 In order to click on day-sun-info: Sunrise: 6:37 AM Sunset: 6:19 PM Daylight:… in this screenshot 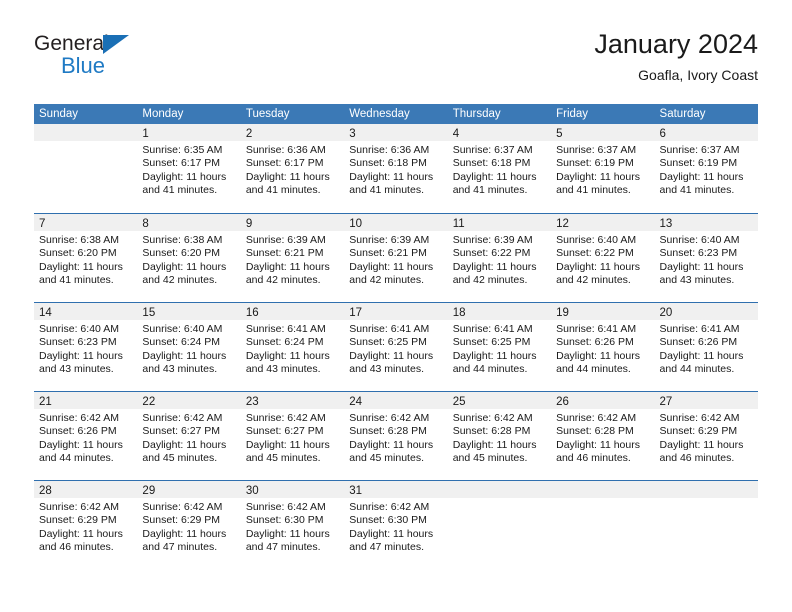, I will do `click(706, 169)`.